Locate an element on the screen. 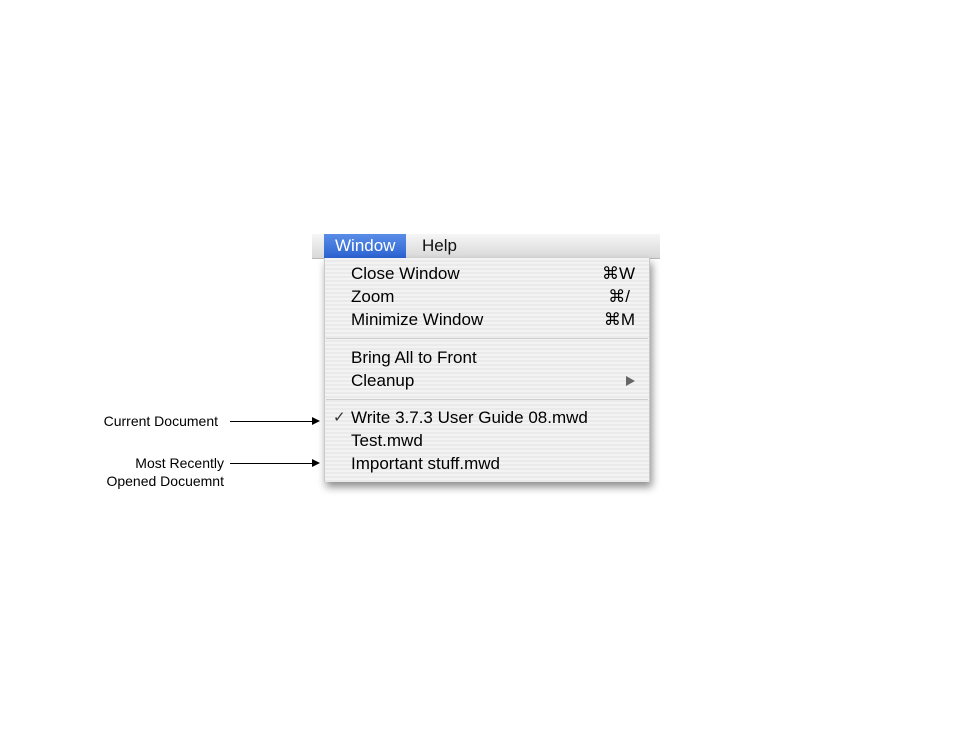 The width and height of the screenshot is (954, 737). menu-item-shortcut: ⌘/ is located at coordinates (619, 296).